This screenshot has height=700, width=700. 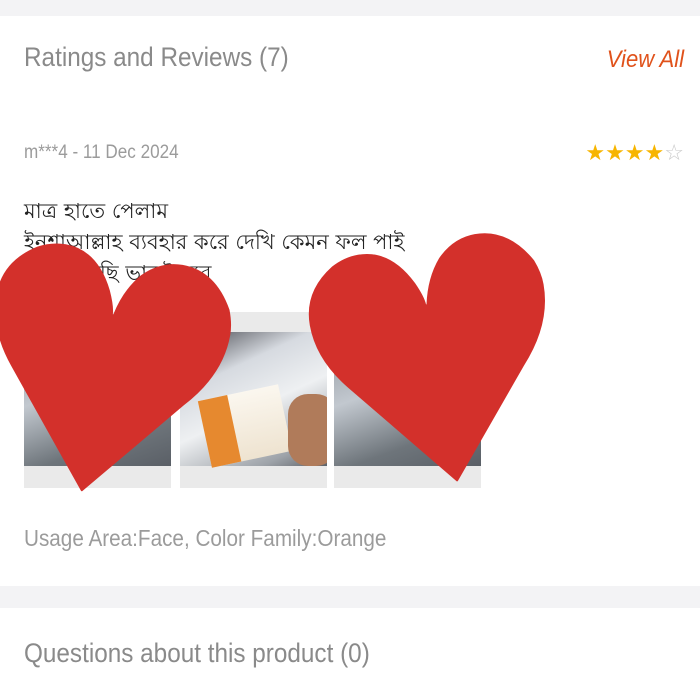 What do you see at coordinates (96, 211) in the screenshot?
I see `review-text-line: মাত্র হাতে পেলাম` at bounding box center [96, 211].